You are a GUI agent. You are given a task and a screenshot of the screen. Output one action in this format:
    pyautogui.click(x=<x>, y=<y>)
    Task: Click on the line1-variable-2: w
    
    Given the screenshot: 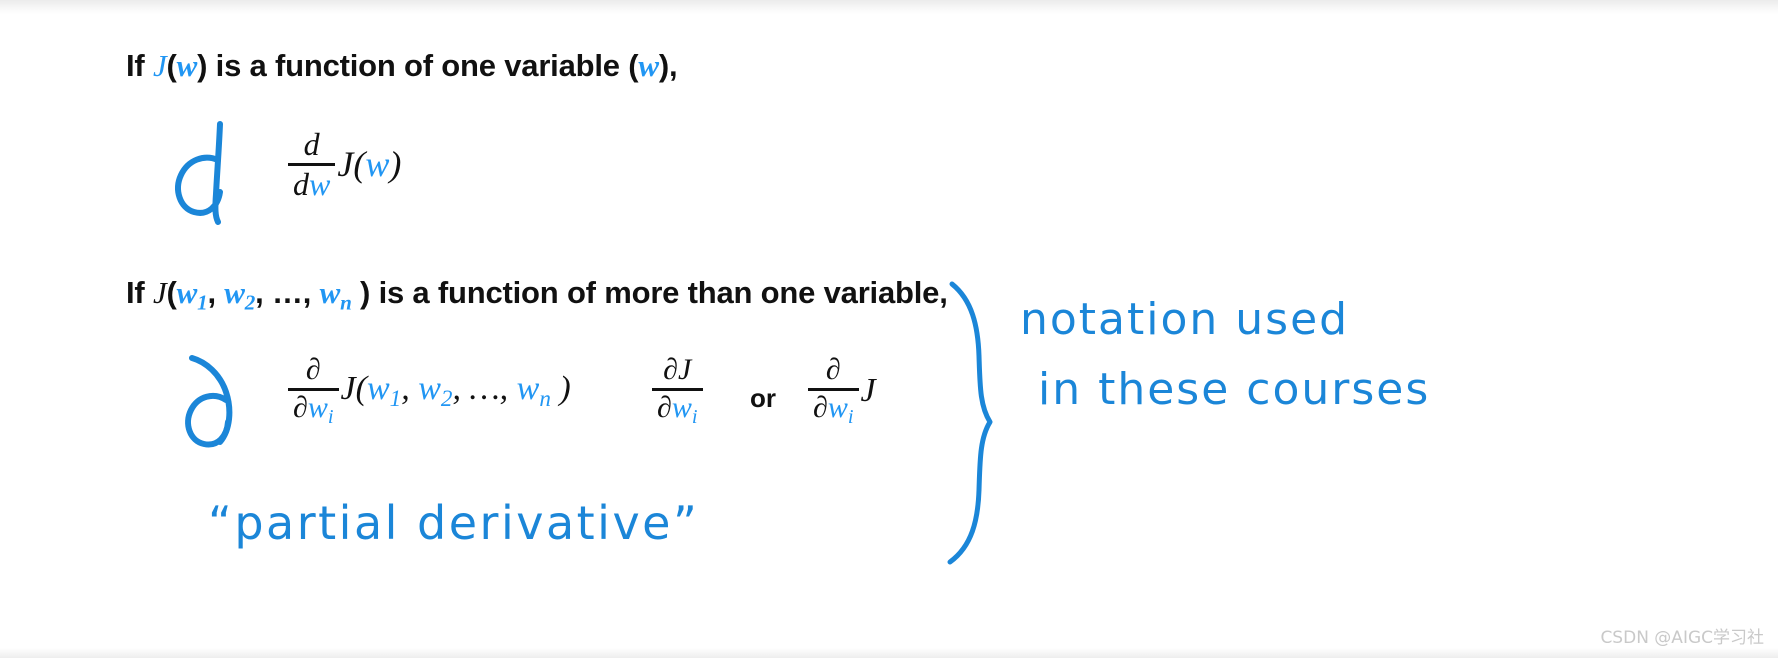 What is the action you would take?
    pyautogui.click(x=648, y=65)
    